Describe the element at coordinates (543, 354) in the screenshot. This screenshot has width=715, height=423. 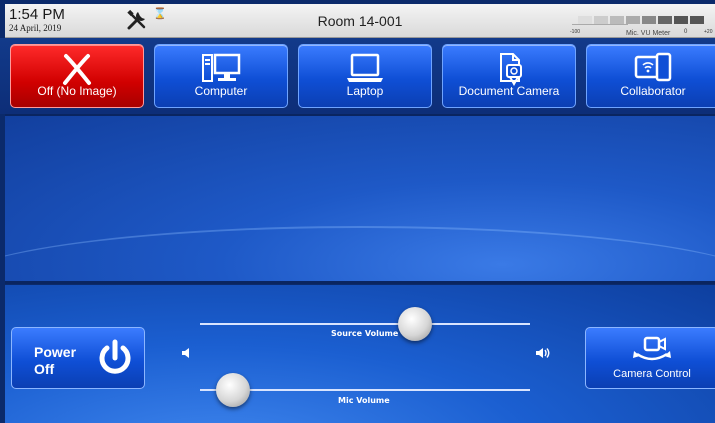
I see `volume-high-icon` at that location.